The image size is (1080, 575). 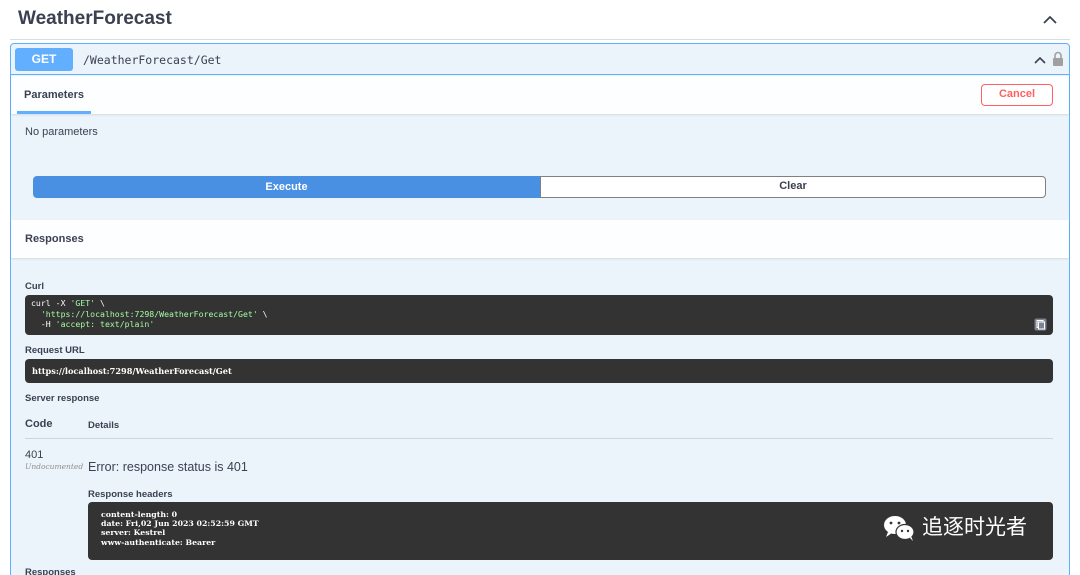 I want to click on error-message: Error: response status is 401, so click(x=168, y=467).